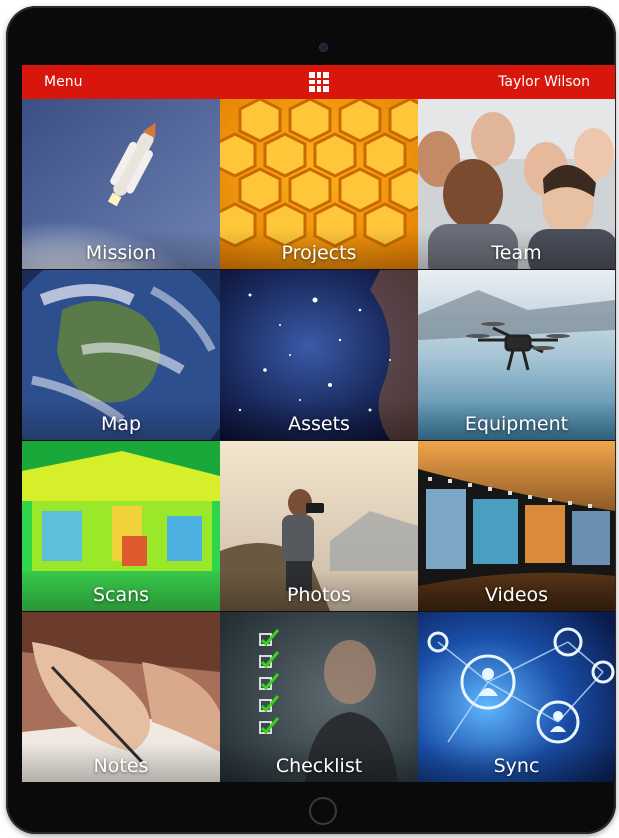 The height and width of the screenshot is (838, 619). Describe the element at coordinates (516, 697) in the screenshot. I see `tile-sync: Sync` at that location.